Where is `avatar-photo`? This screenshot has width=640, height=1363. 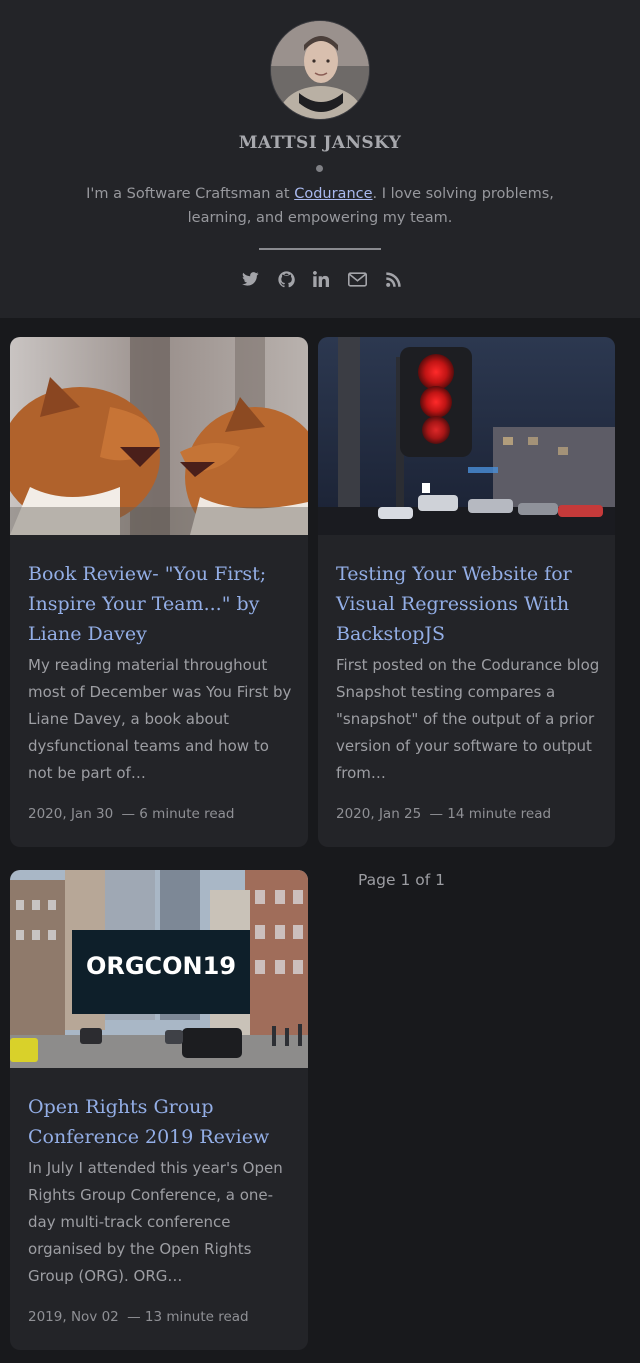
avatar-photo is located at coordinates (320, 70).